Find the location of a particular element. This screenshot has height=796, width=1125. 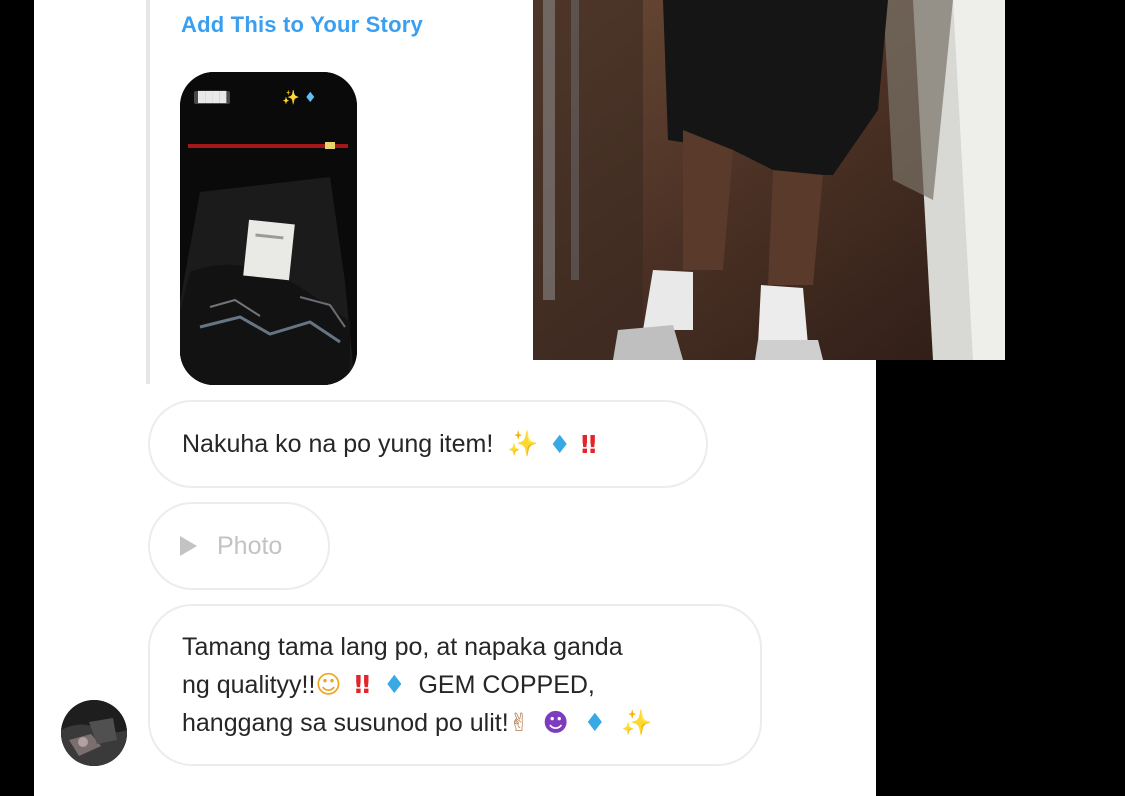

sender-avatar is located at coordinates (94, 733).